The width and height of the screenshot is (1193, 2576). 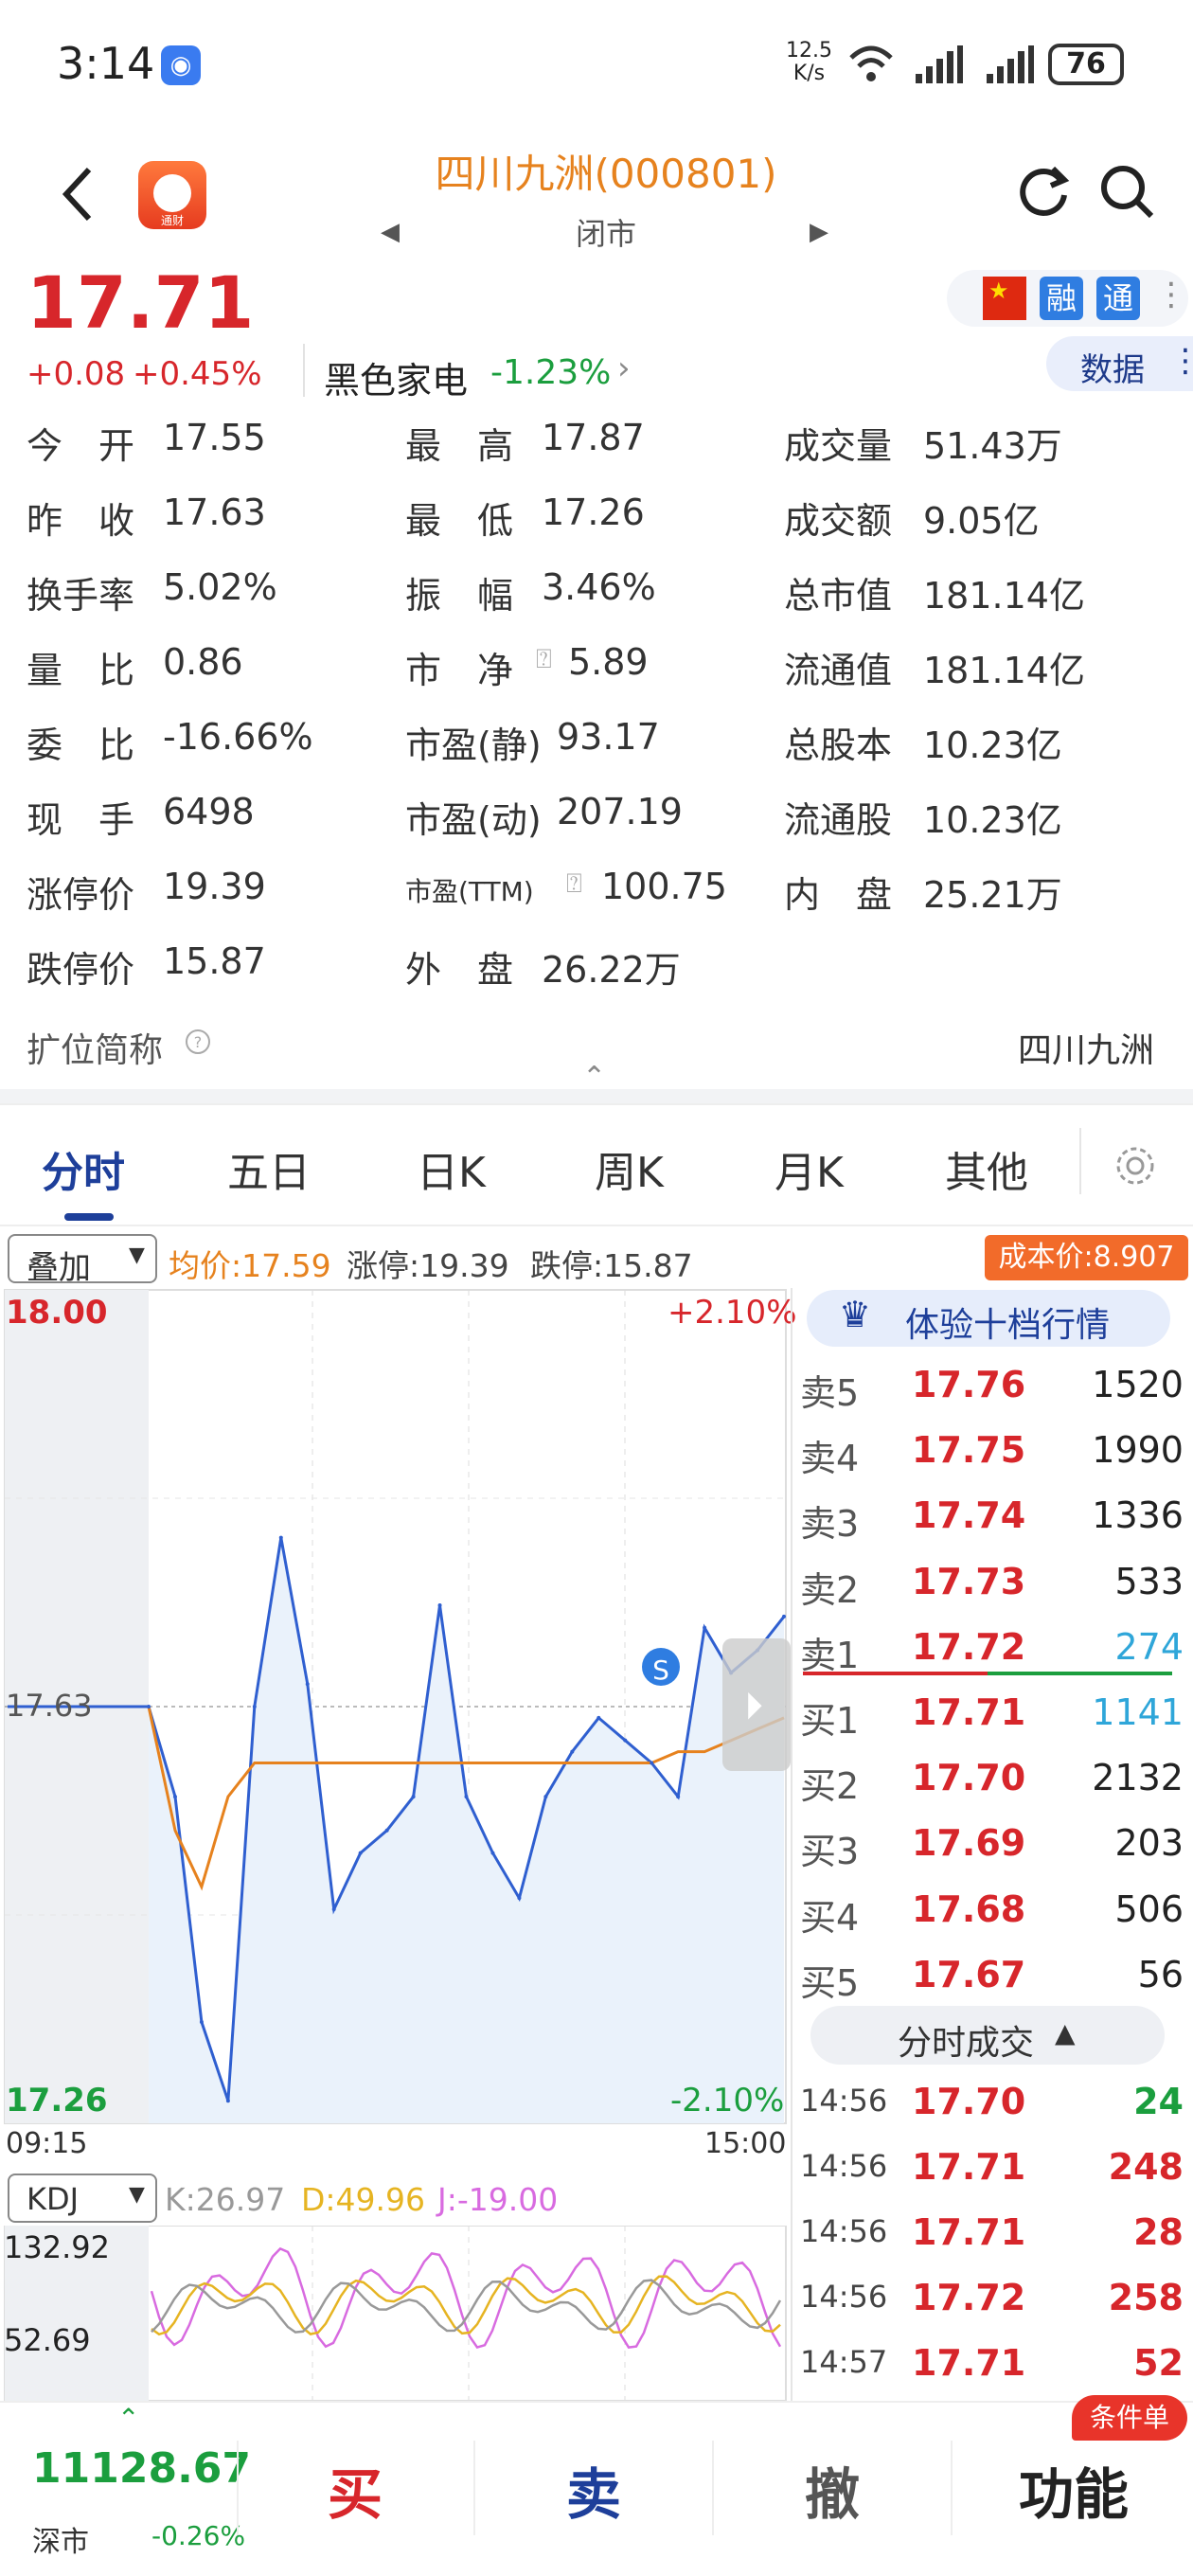 I want to click on index-name: 深市, so click(x=60, y=2542).